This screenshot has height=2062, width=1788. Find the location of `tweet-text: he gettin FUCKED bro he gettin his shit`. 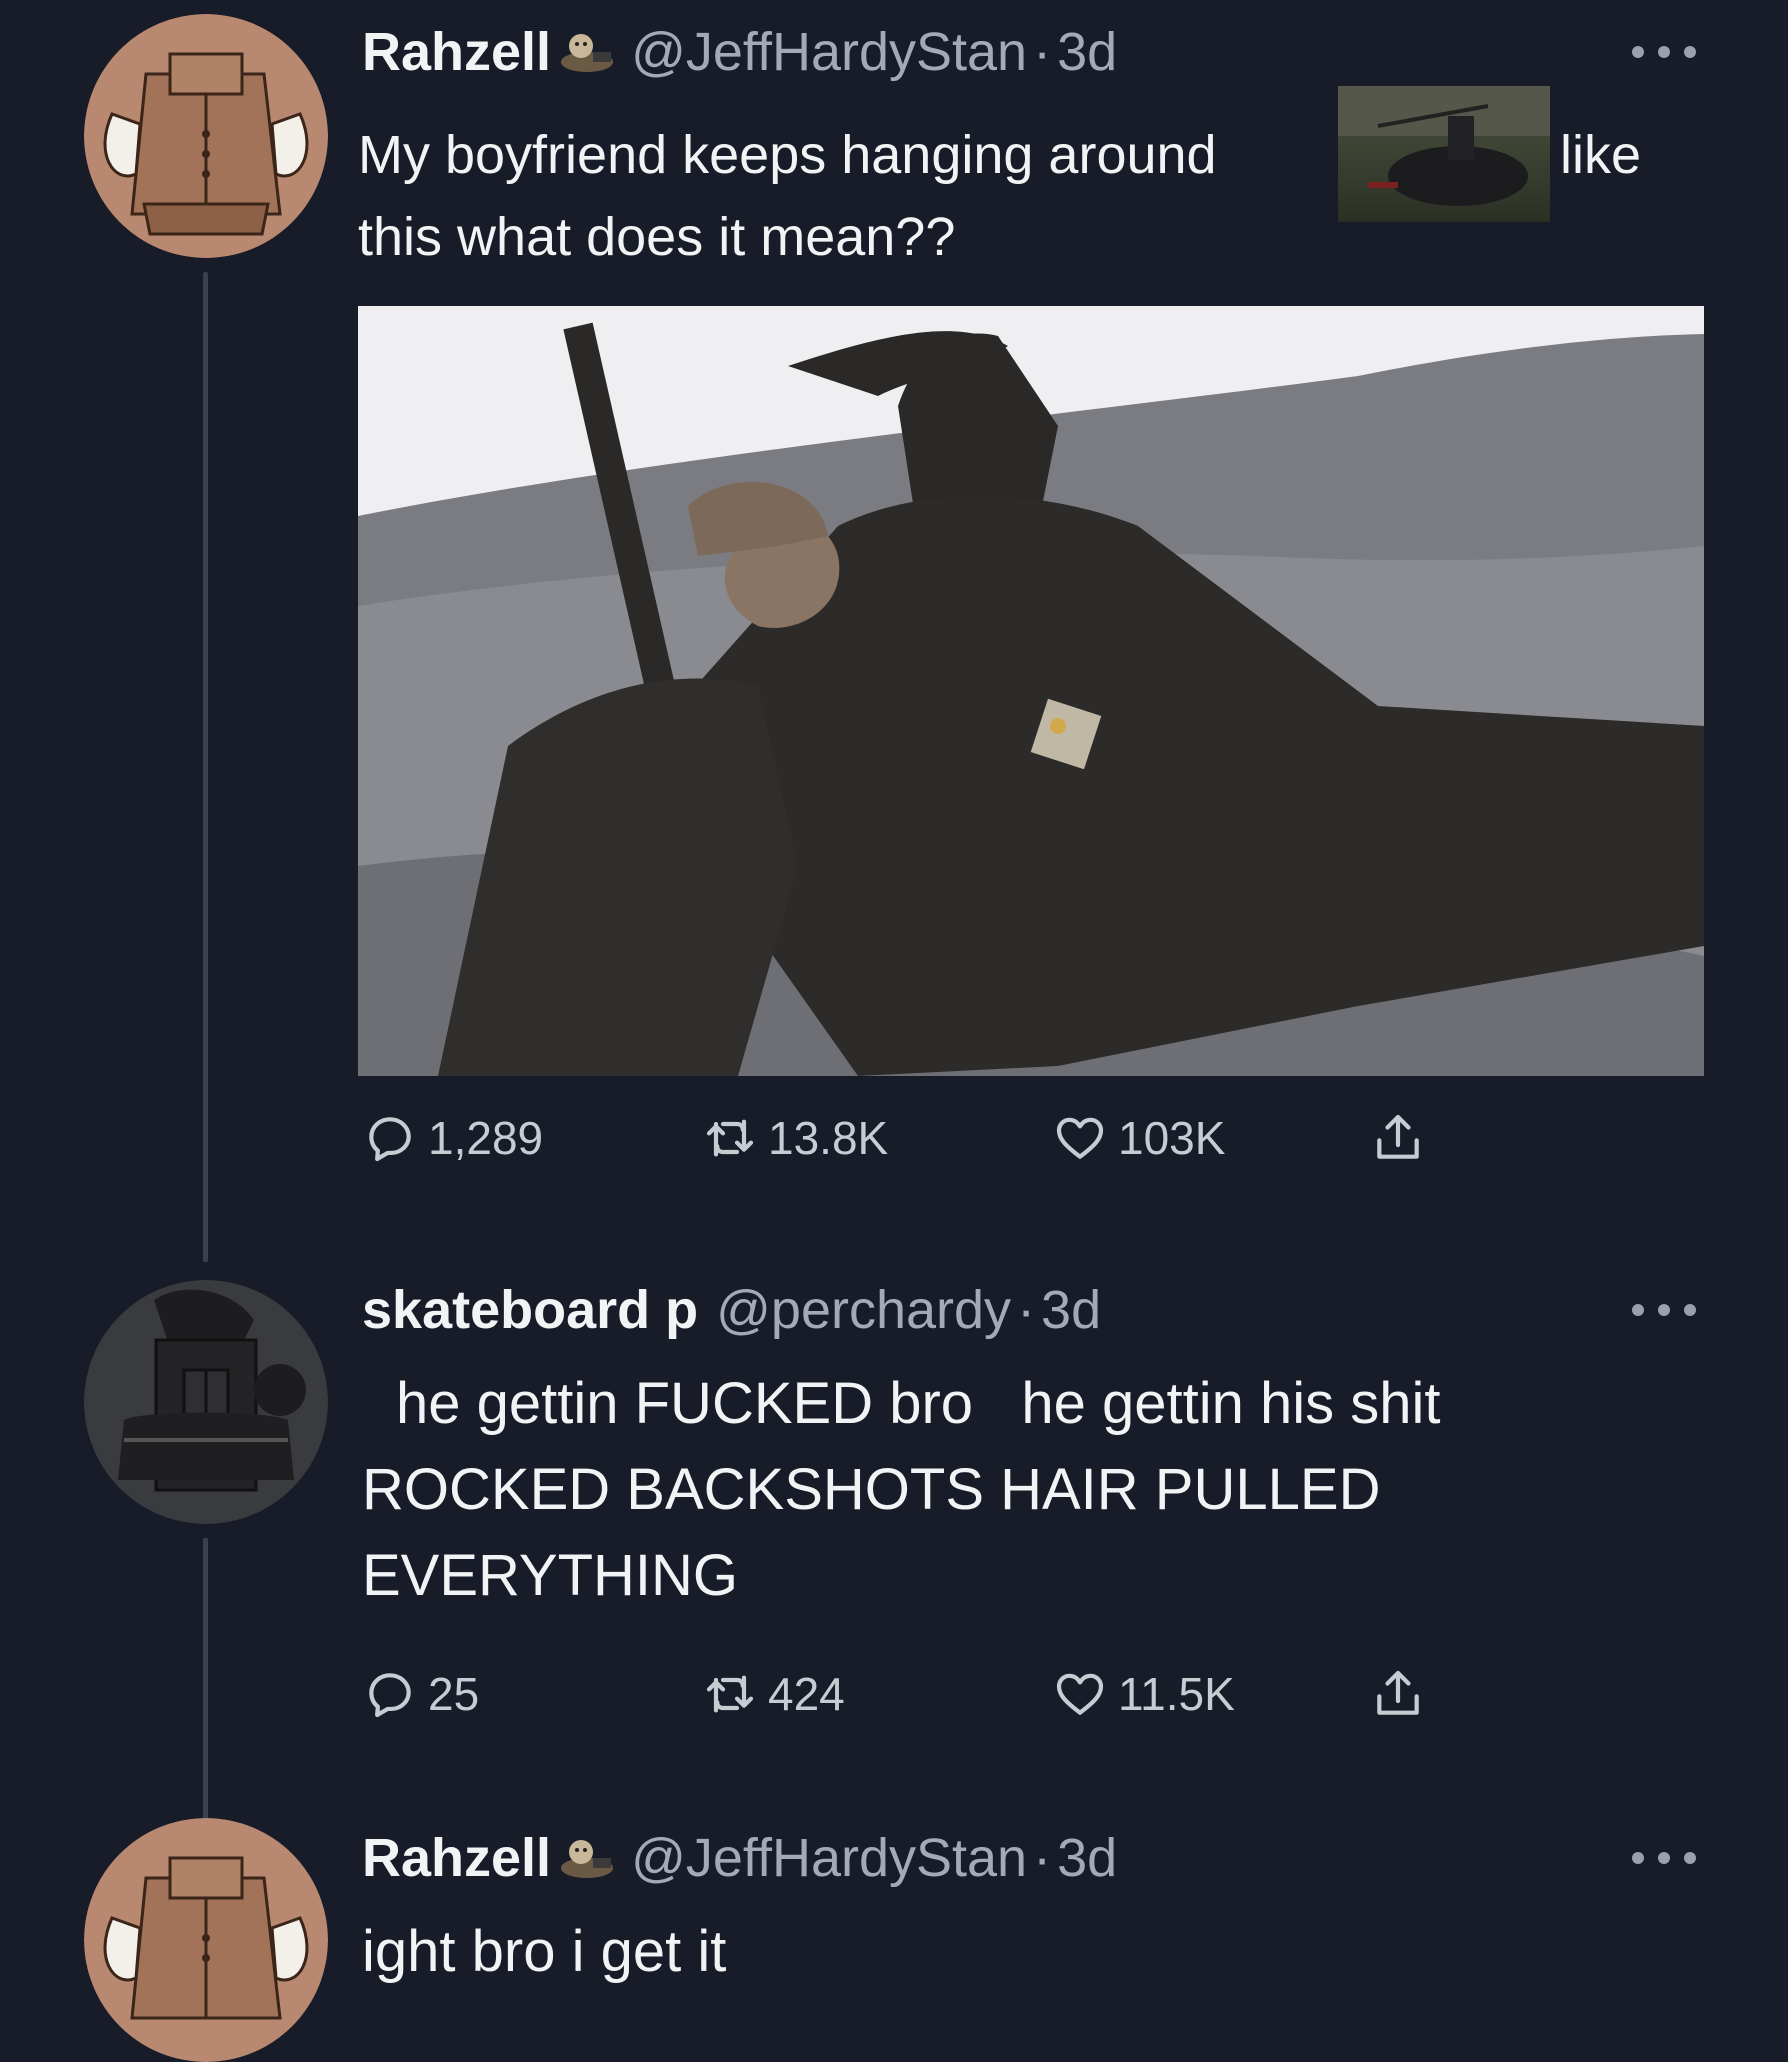

tweet-text: he gettin FUCKED bro he gettin his shit is located at coordinates (918, 1403).